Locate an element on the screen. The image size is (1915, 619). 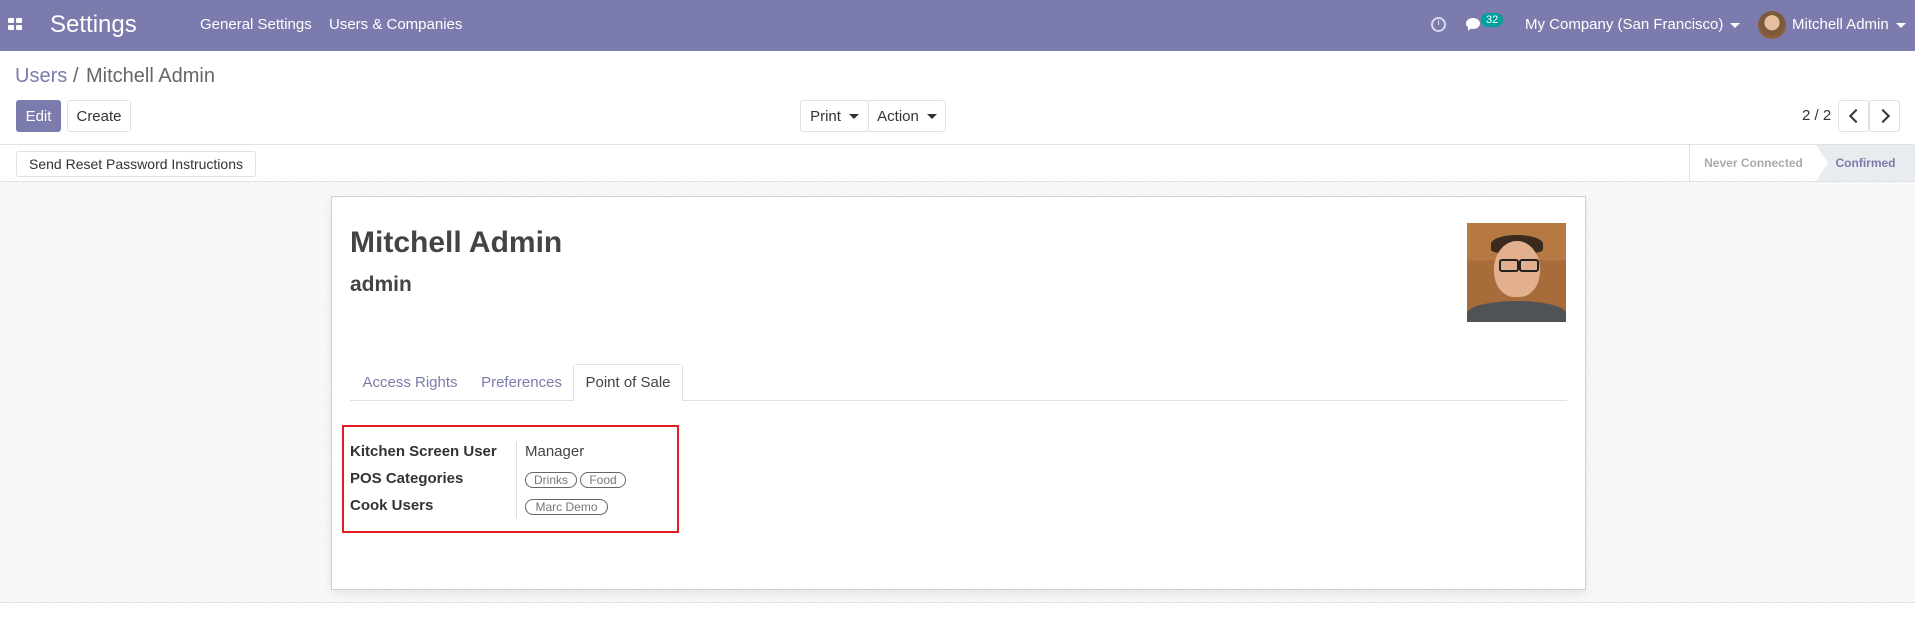
stage-confirmed: Confirmed is located at coordinates (1865, 163).